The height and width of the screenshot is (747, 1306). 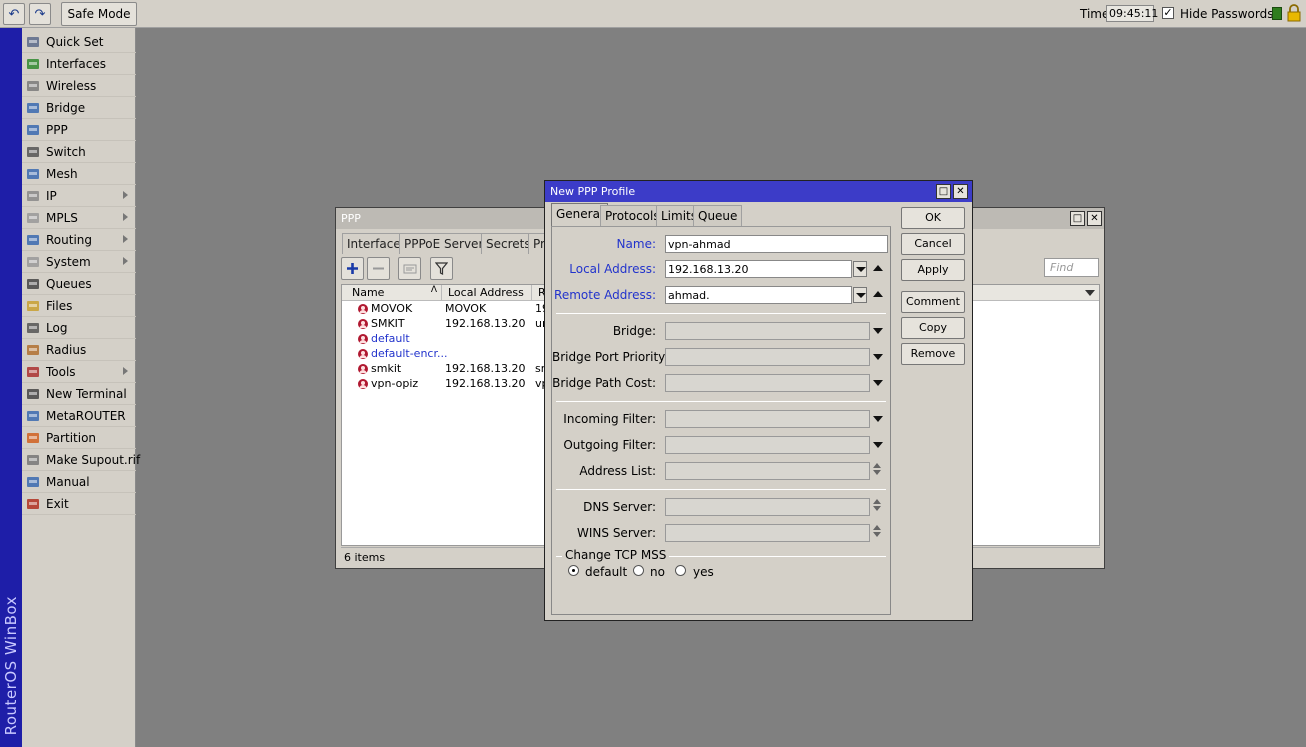 I want to click on bridge-port-priority-dropdown-icon, so click(x=878, y=357).